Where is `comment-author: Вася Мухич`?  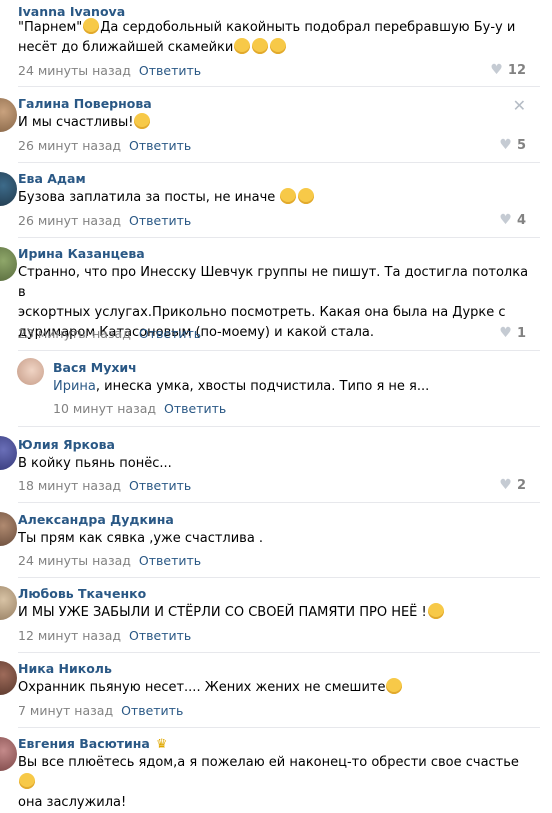 comment-author: Вася Мухич is located at coordinates (95, 367).